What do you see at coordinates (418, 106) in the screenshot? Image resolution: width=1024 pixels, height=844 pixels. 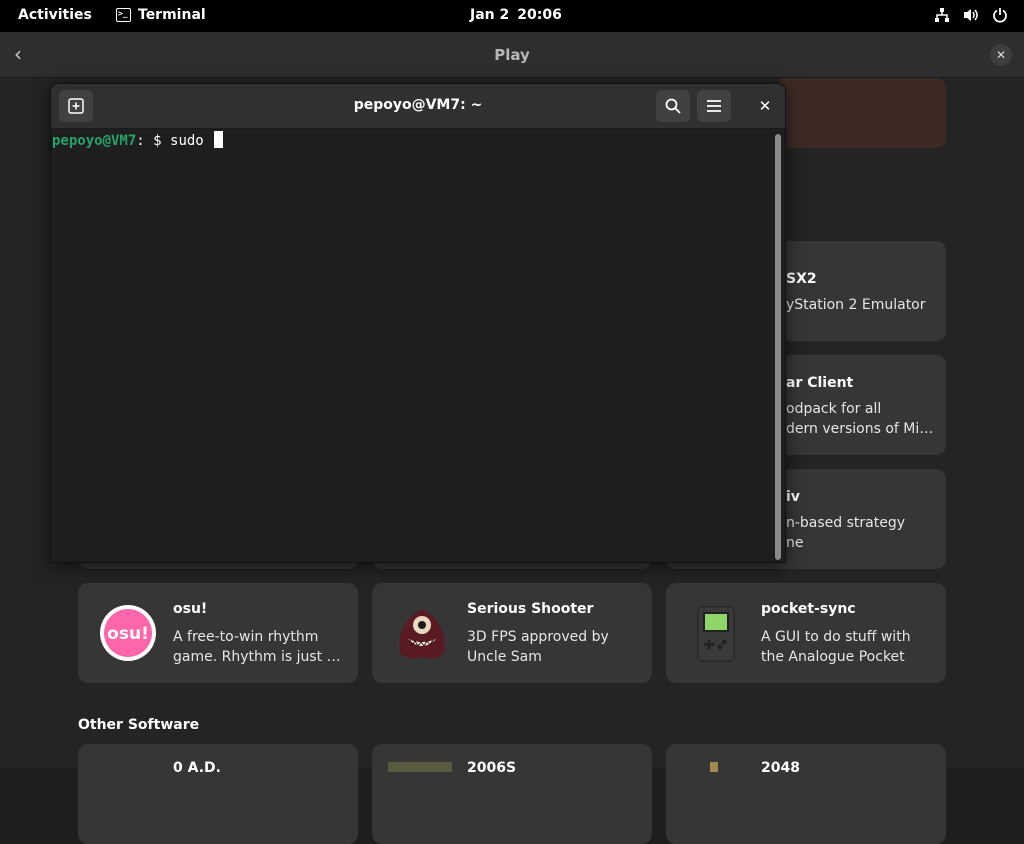 I see `terminal-headerbar: pepoyo@VM7: ~ ✕` at bounding box center [418, 106].